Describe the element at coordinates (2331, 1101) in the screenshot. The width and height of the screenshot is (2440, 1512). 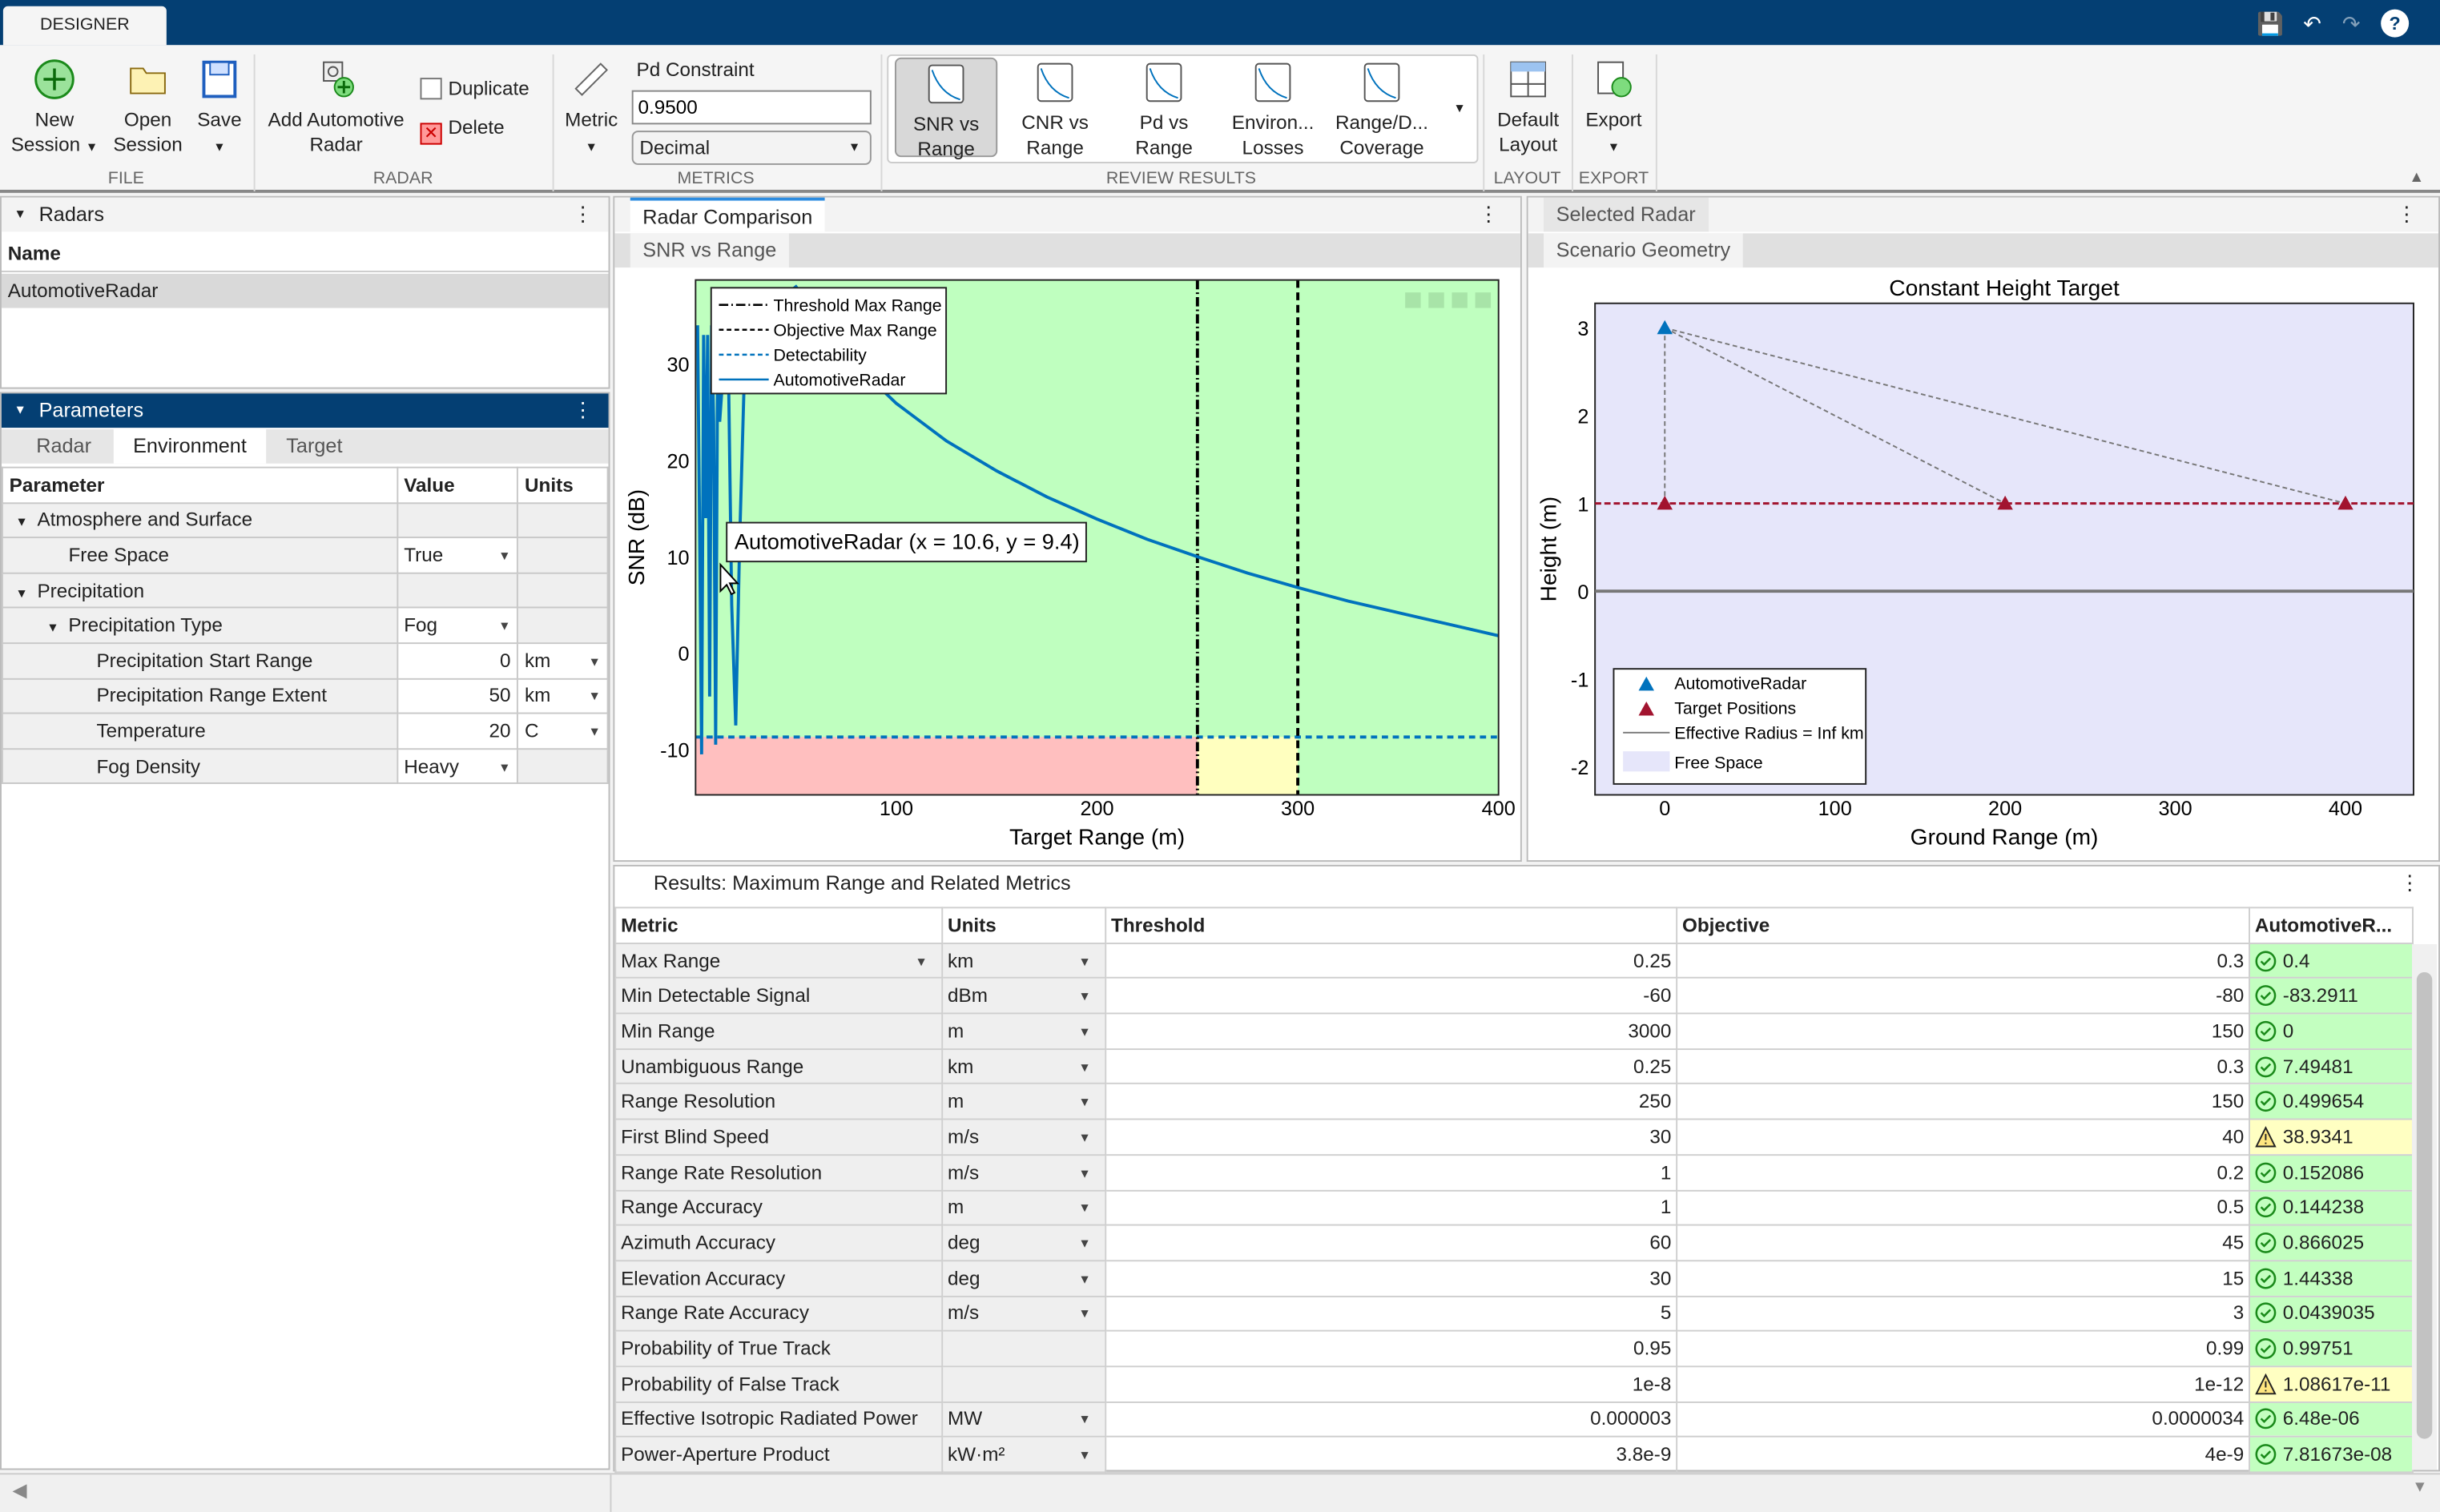
I see `result-cell: 0.499654` at that location.